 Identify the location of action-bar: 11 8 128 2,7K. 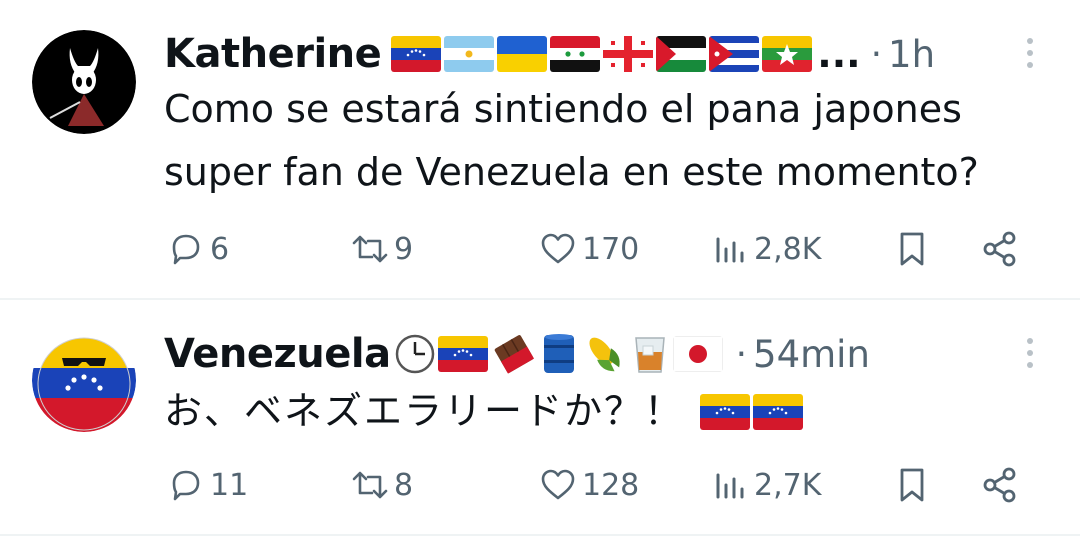
(604, 485).